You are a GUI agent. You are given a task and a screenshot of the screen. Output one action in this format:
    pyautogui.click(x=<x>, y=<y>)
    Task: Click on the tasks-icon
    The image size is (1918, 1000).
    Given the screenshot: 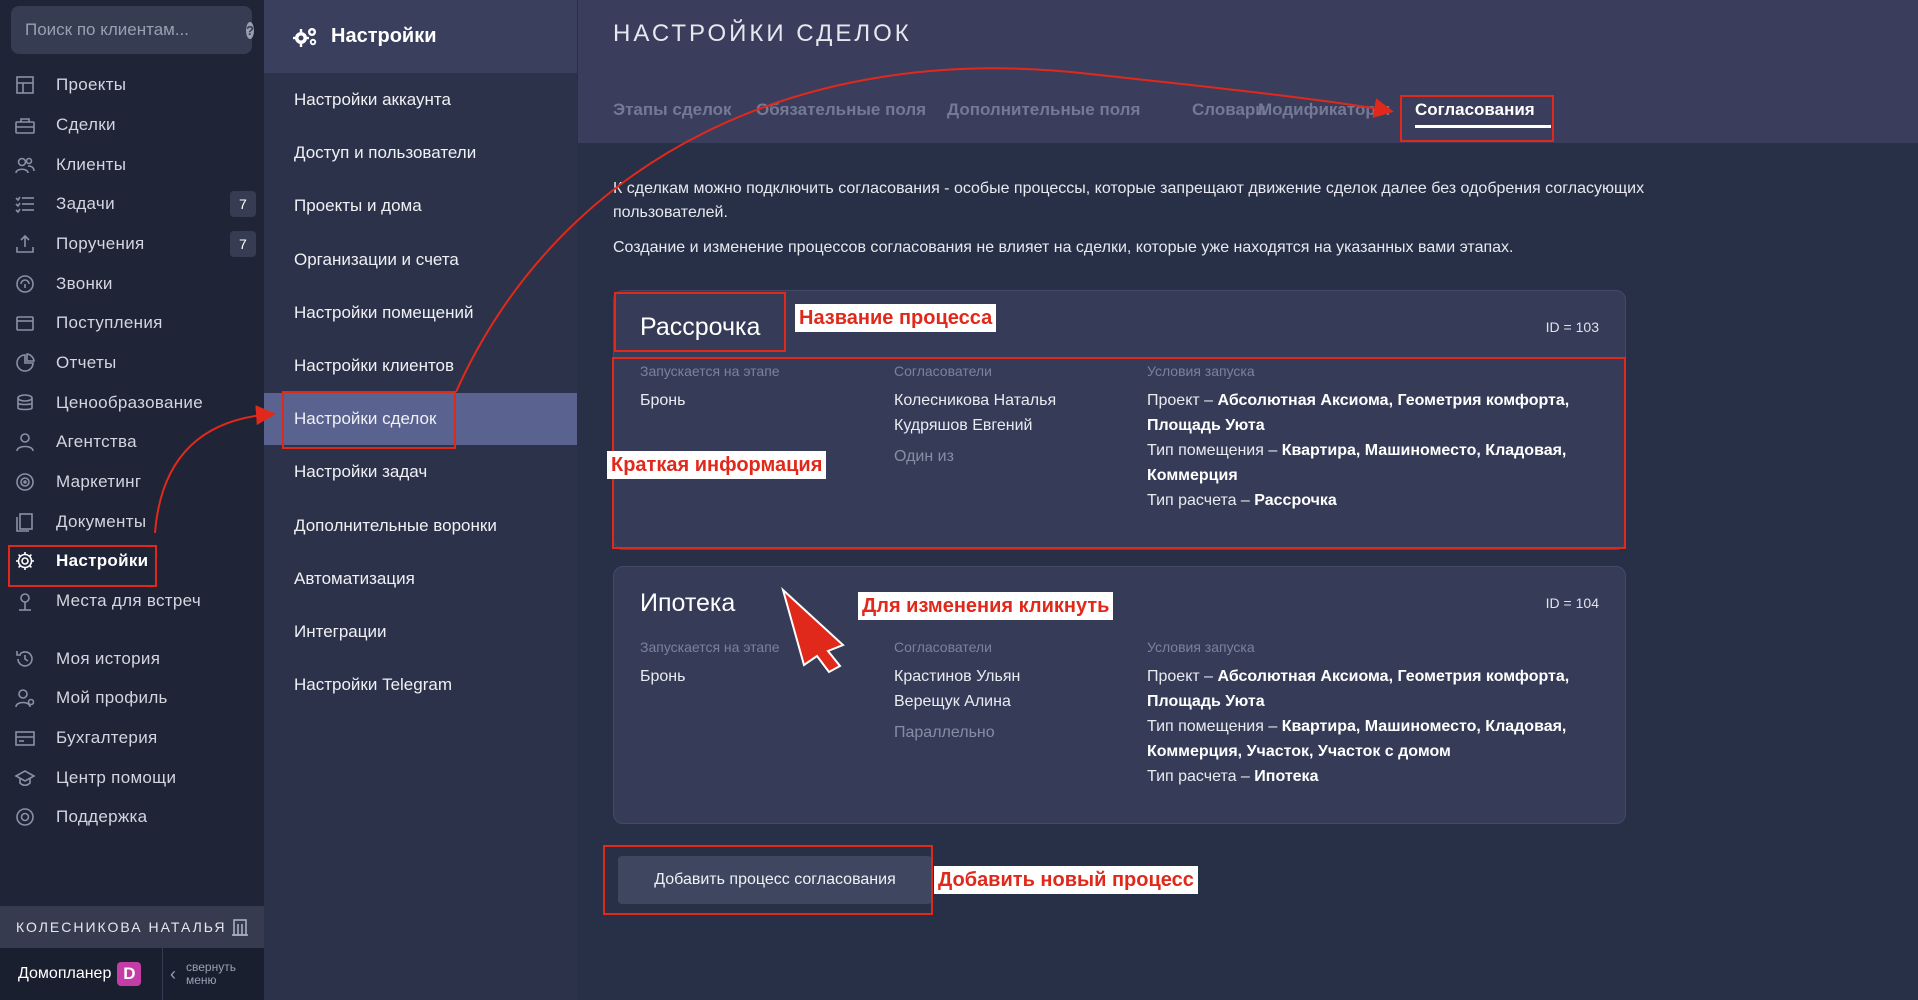 What is the action you would take?
    pyautogui.click(x=25, y=204)
    